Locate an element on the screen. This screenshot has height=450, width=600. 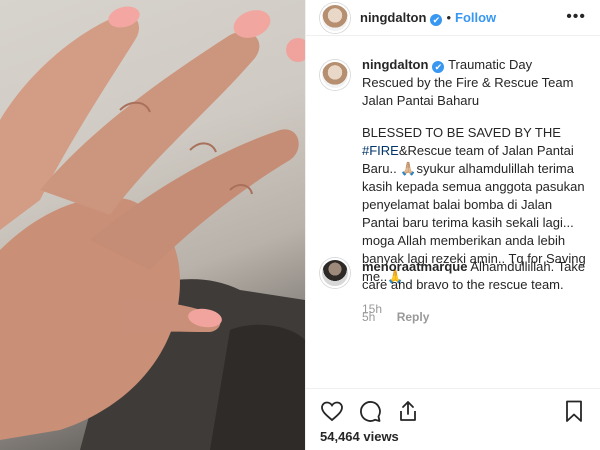
more-options-icon: ••• is located at coordinates (576, 17).